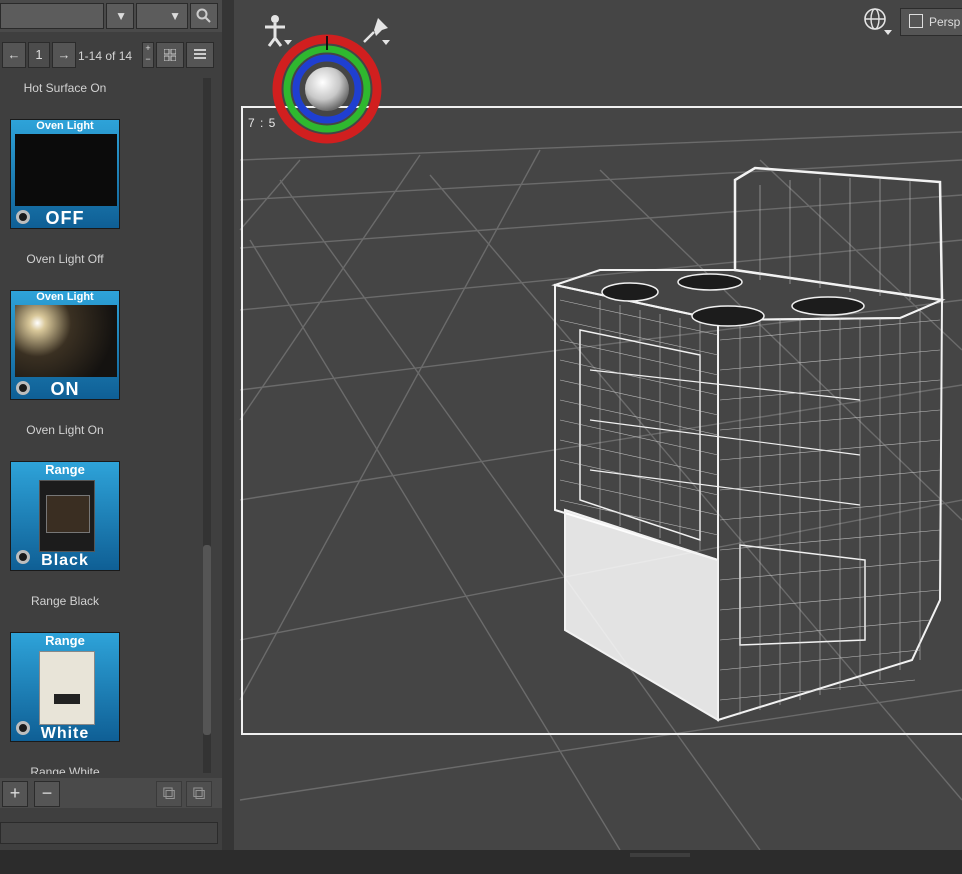  I want to click on list-item-label: Oven Light On, so click(65, 430).